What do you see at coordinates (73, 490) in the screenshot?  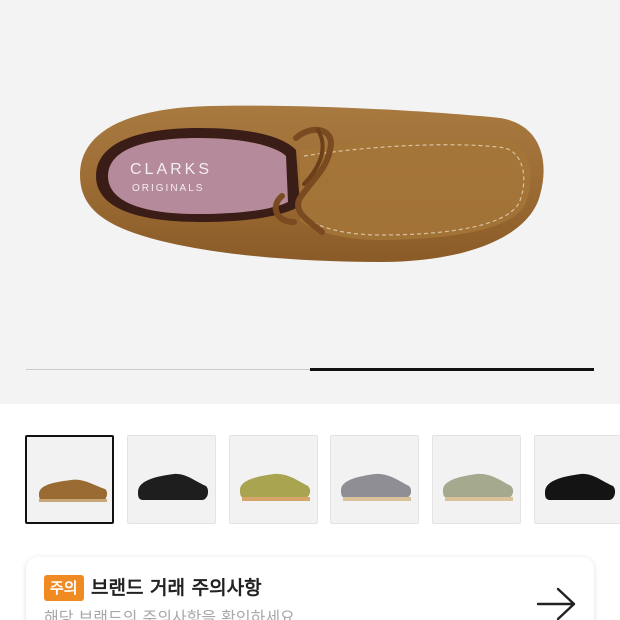 I see `cola-suede-icon` at bounding box center [73, 490].